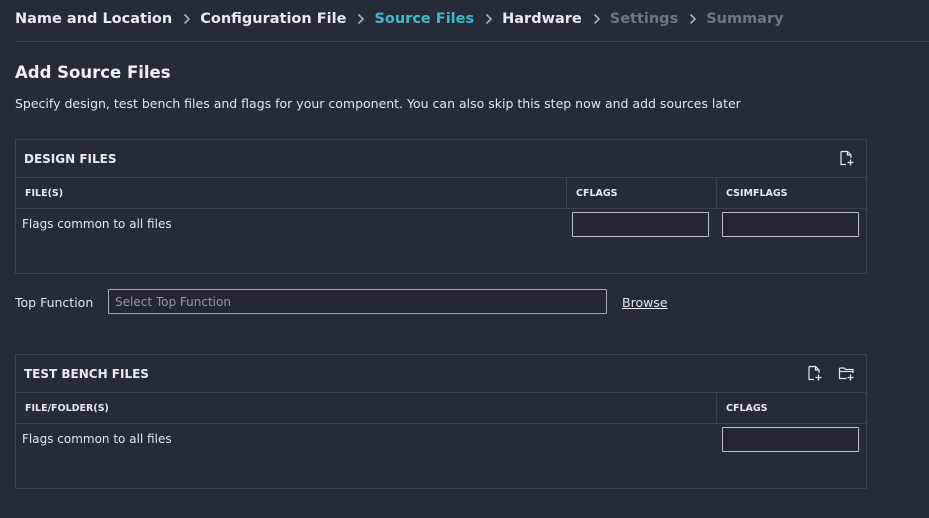 Image resolution: width=929 pixels, height=518 pixels. I want to click on test-bench-files-title: TEST BENCH FILES, so click(86, 373).